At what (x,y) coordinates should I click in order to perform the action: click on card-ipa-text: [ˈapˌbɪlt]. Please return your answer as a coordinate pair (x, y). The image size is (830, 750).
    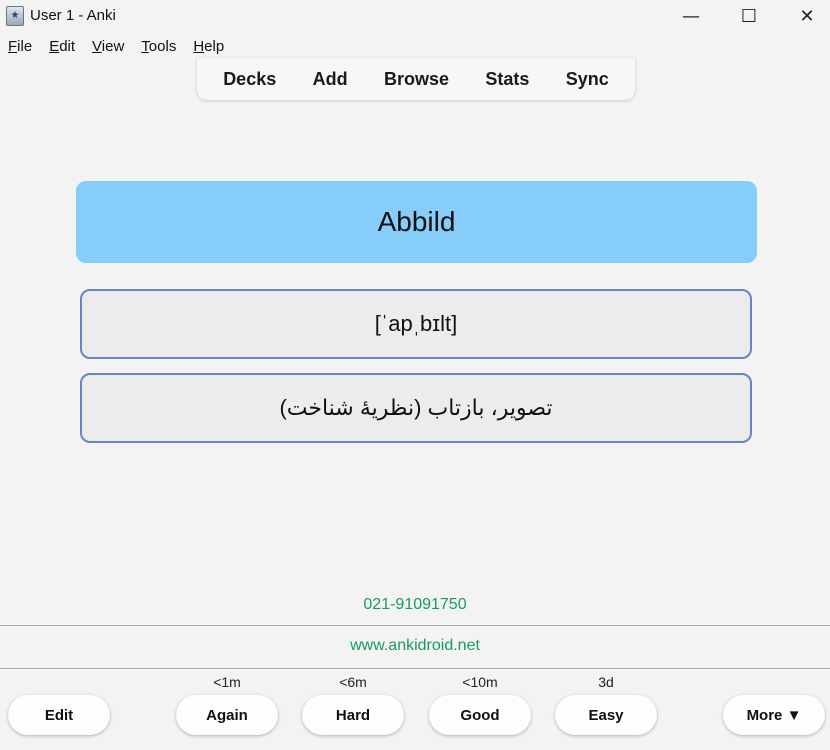
    Looking at the image, I should click on (416, 323).